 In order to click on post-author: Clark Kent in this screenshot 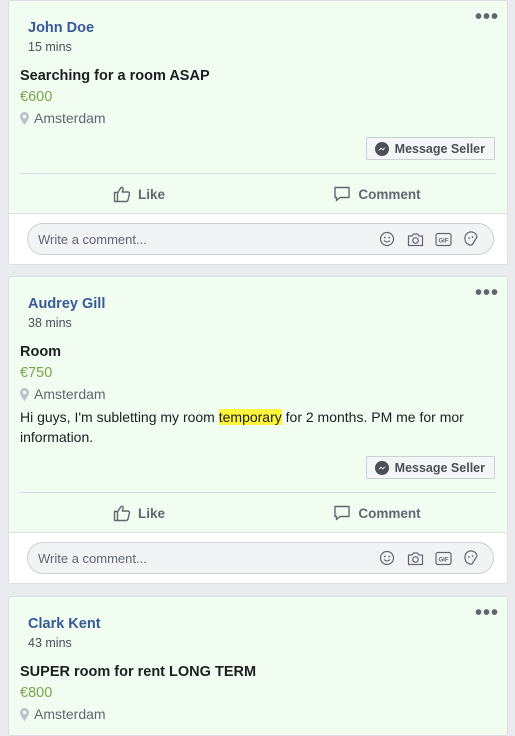, I will do `click(64, 624)`.